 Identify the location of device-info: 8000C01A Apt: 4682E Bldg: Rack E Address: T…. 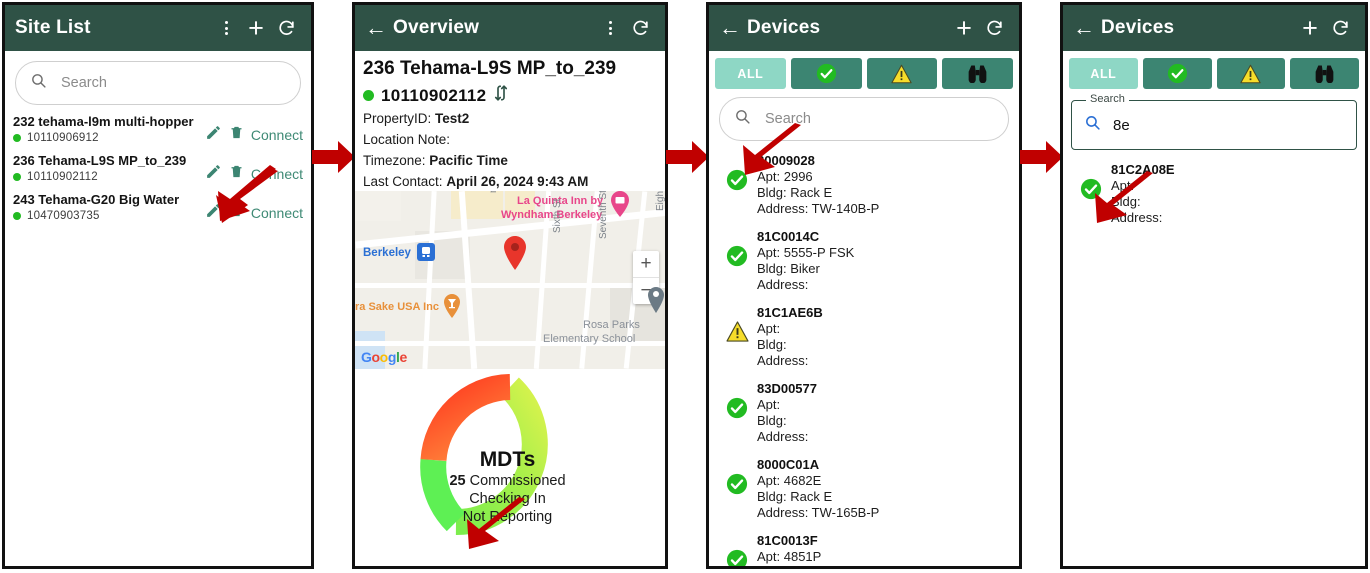
(884, 489).